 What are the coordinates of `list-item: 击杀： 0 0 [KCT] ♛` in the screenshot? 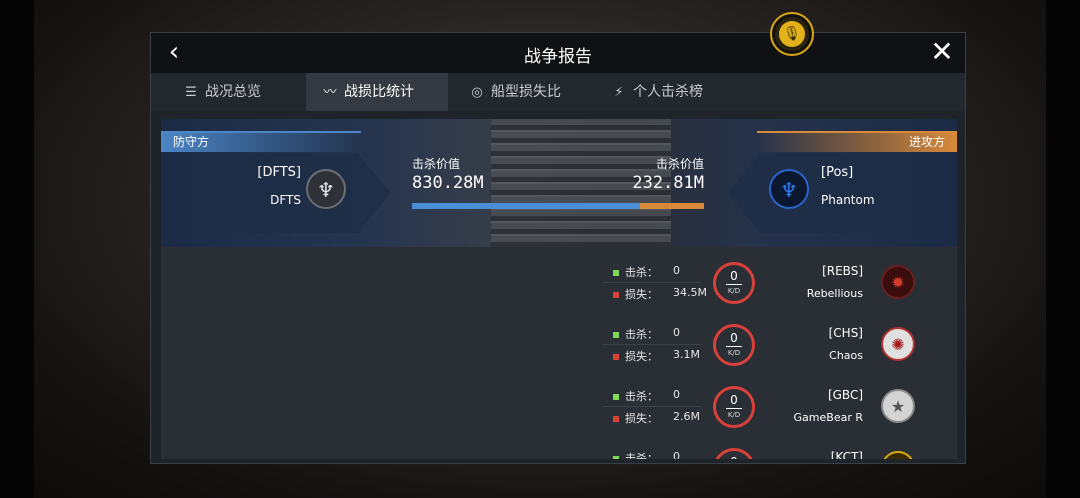 It's located at (559, 450).